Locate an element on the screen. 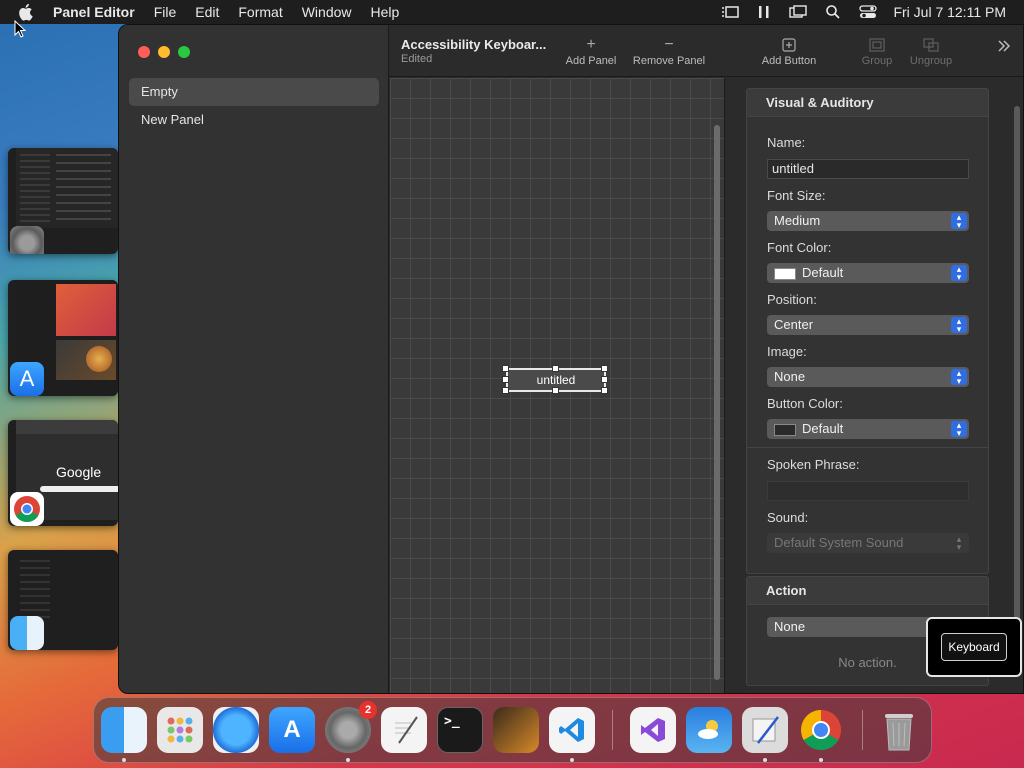 Image resolution: width=1024 pixels, height=768 pixels. button-color-popup: Default ▴ ▾ is located at coordinates (868, 429).